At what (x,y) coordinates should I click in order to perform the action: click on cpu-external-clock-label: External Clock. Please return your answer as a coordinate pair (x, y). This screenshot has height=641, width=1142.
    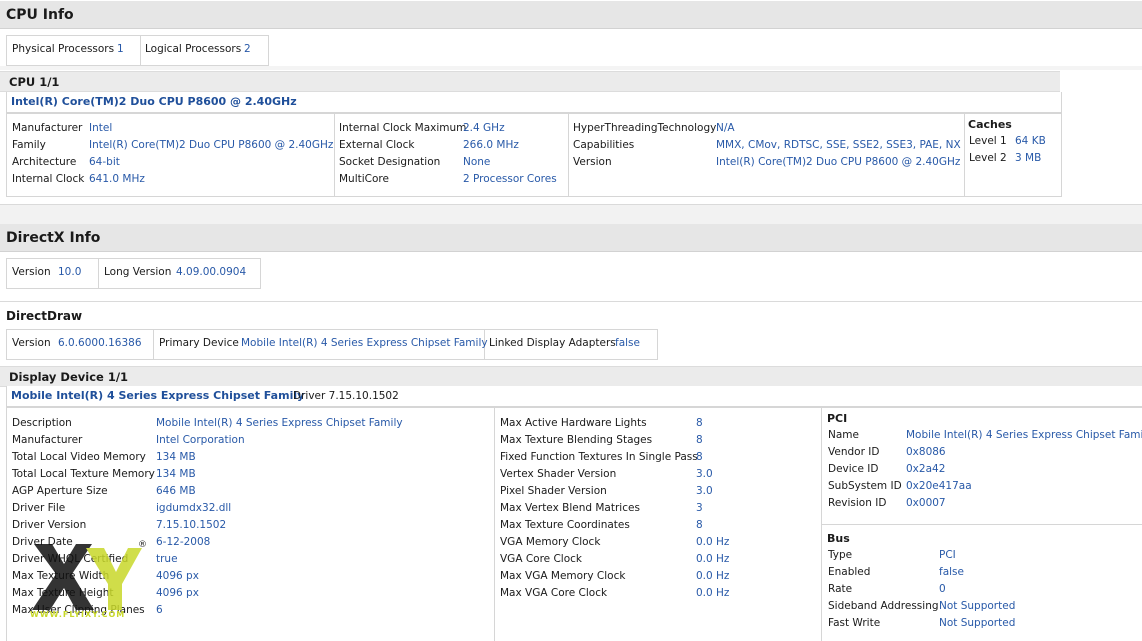
    Looking at the image, I should click on (377, 145).